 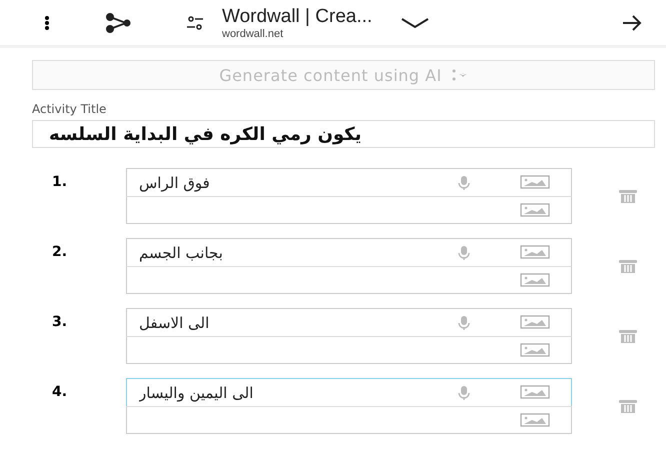 What do you see at coordinates (632, 22) in the screenshot?
I see `forward-arrow-icon` at bounding box center [632, 22].